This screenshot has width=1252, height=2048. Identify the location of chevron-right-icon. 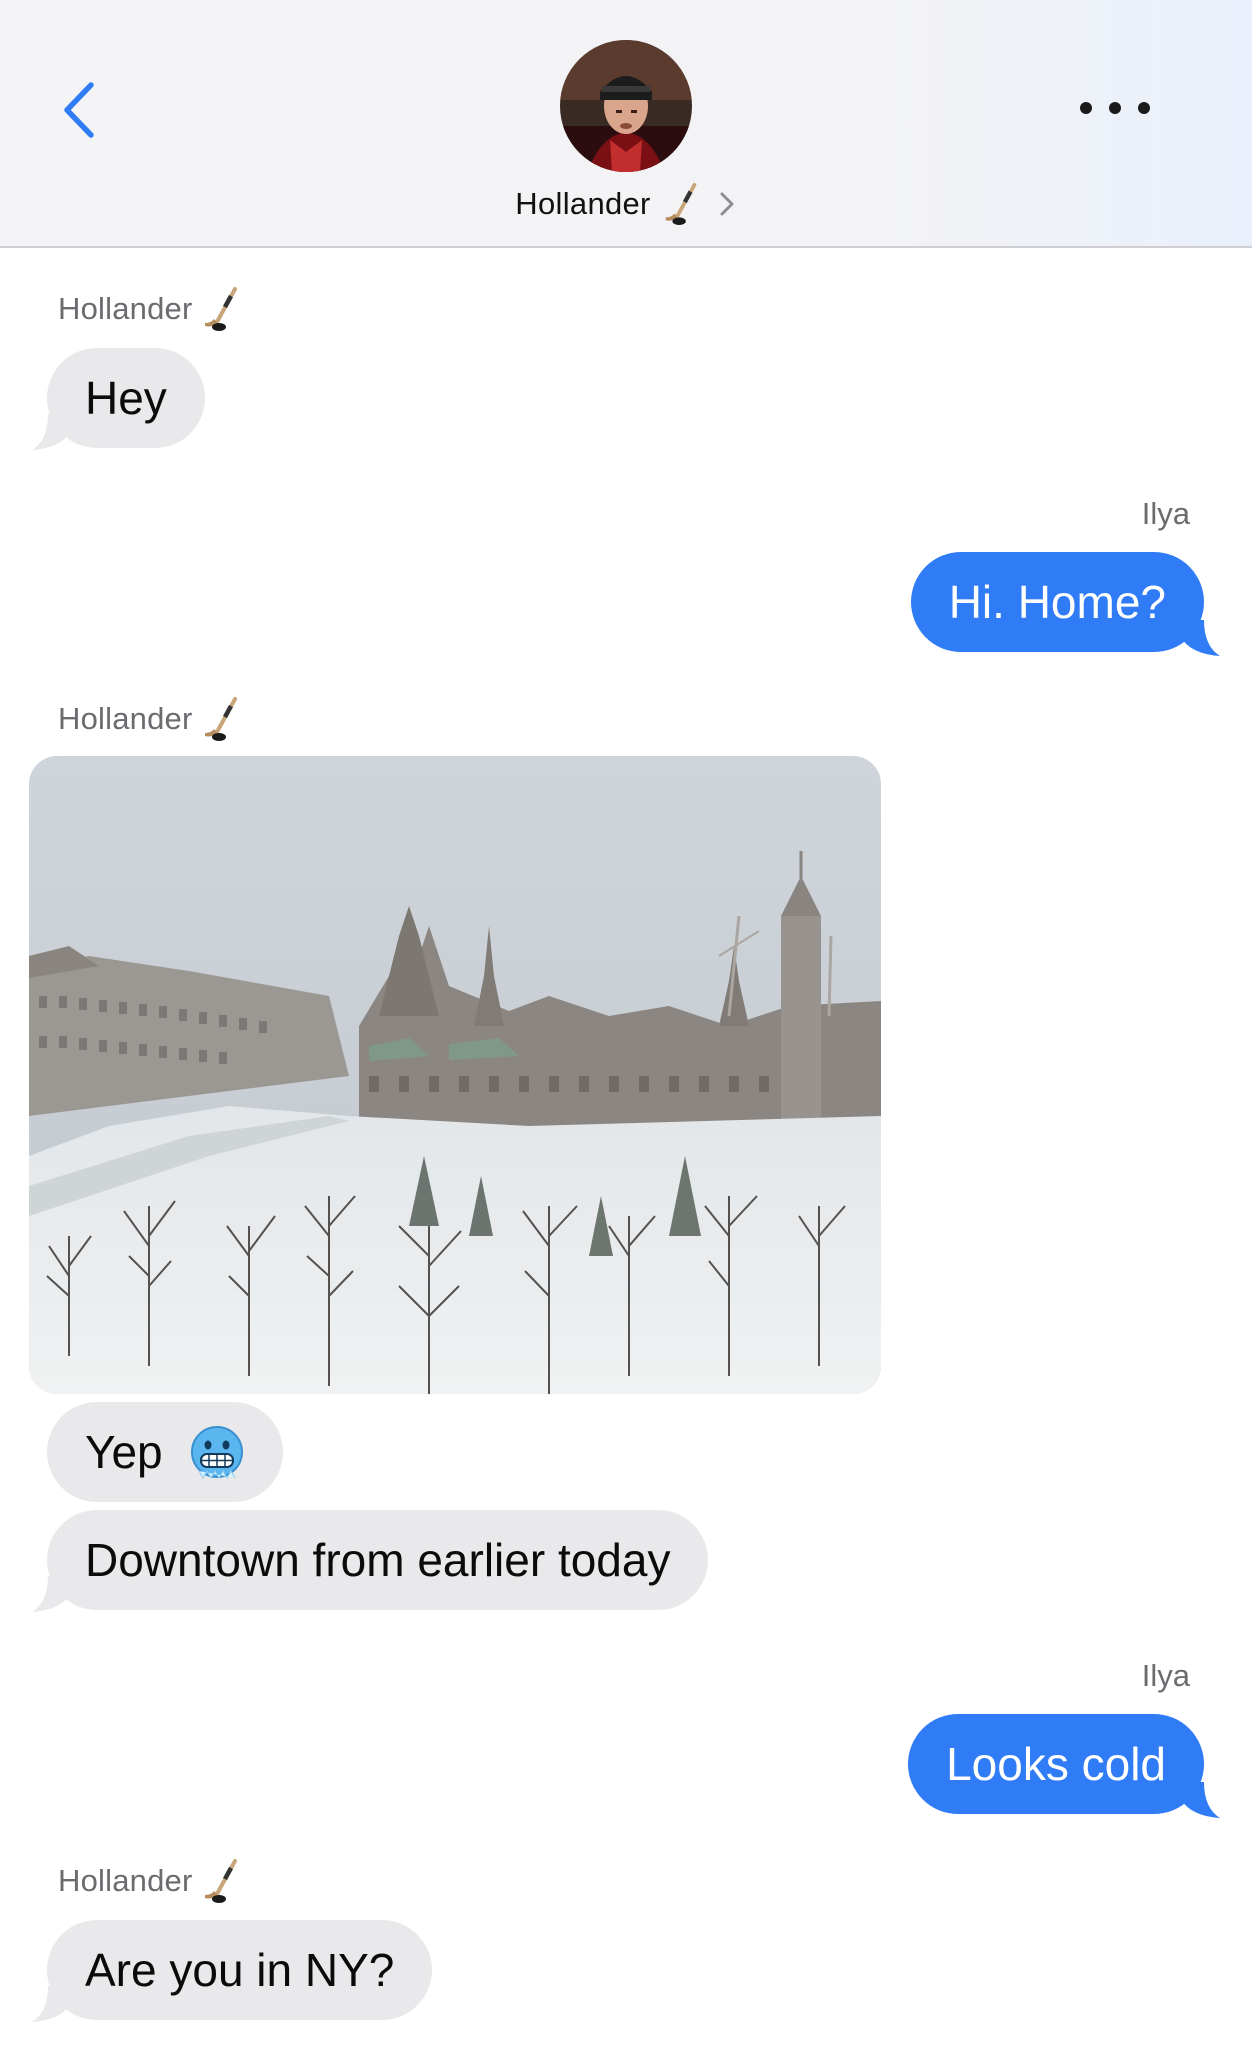
(727, 204).